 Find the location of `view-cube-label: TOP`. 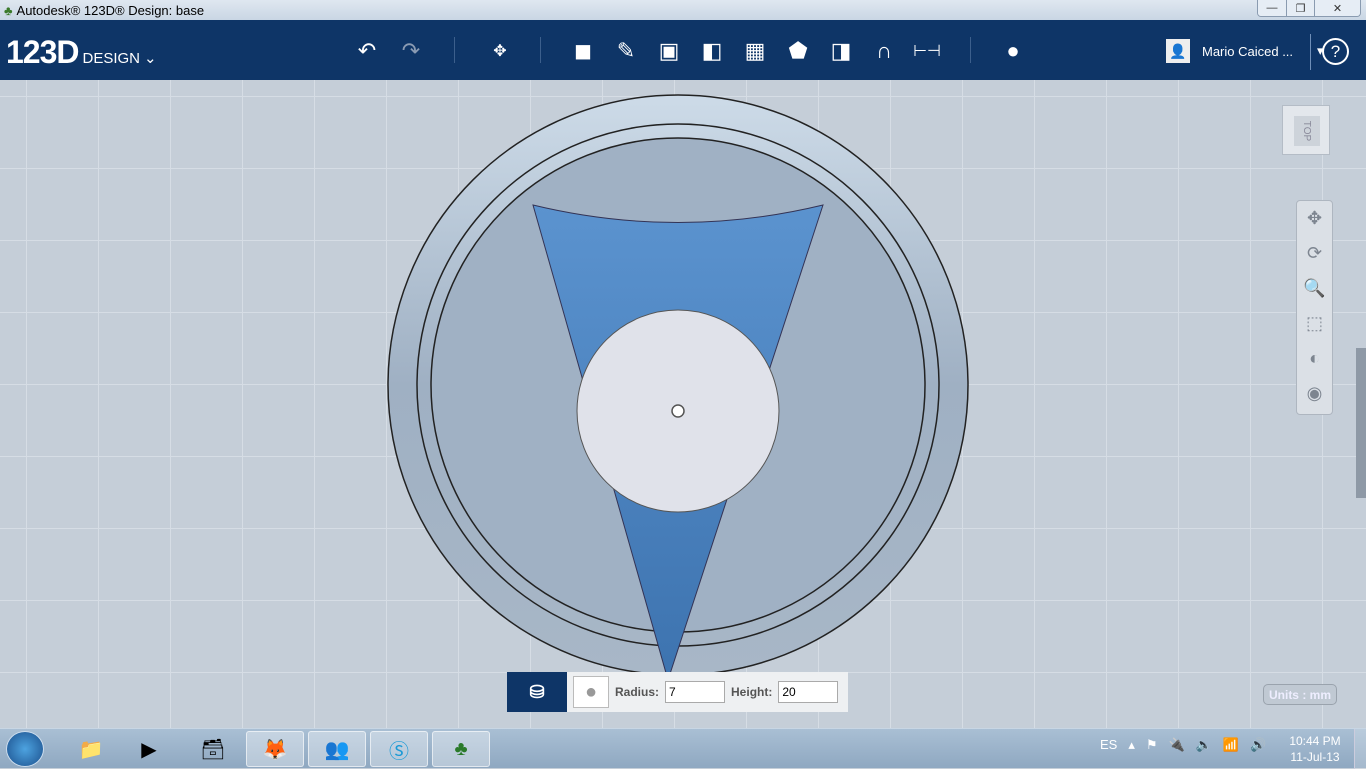

view-cube-label: TOP is located at coordinates (1307, 131).